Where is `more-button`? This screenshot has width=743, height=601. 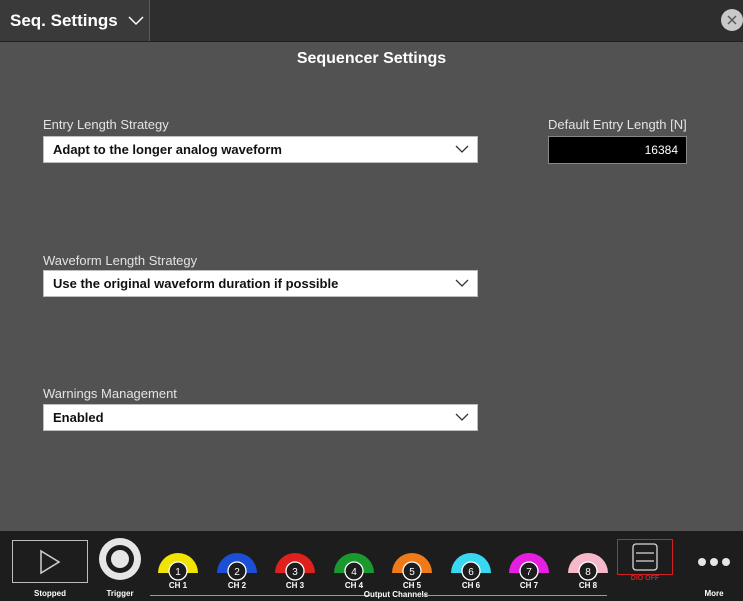
more-button is located at coordinates (714, 562).